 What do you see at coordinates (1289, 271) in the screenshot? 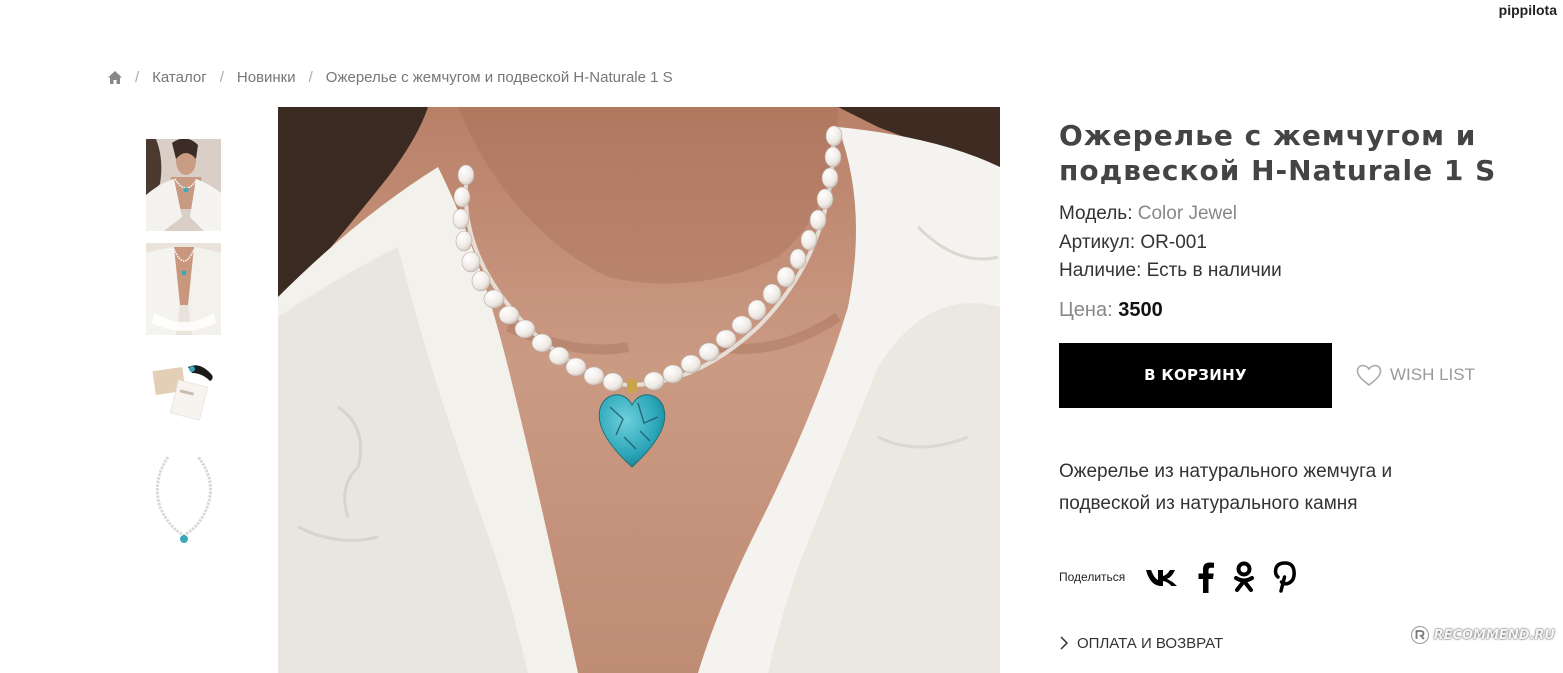
I see `availability-row: Наличие: Есть в наличии` at bounding box center [1289, 271].